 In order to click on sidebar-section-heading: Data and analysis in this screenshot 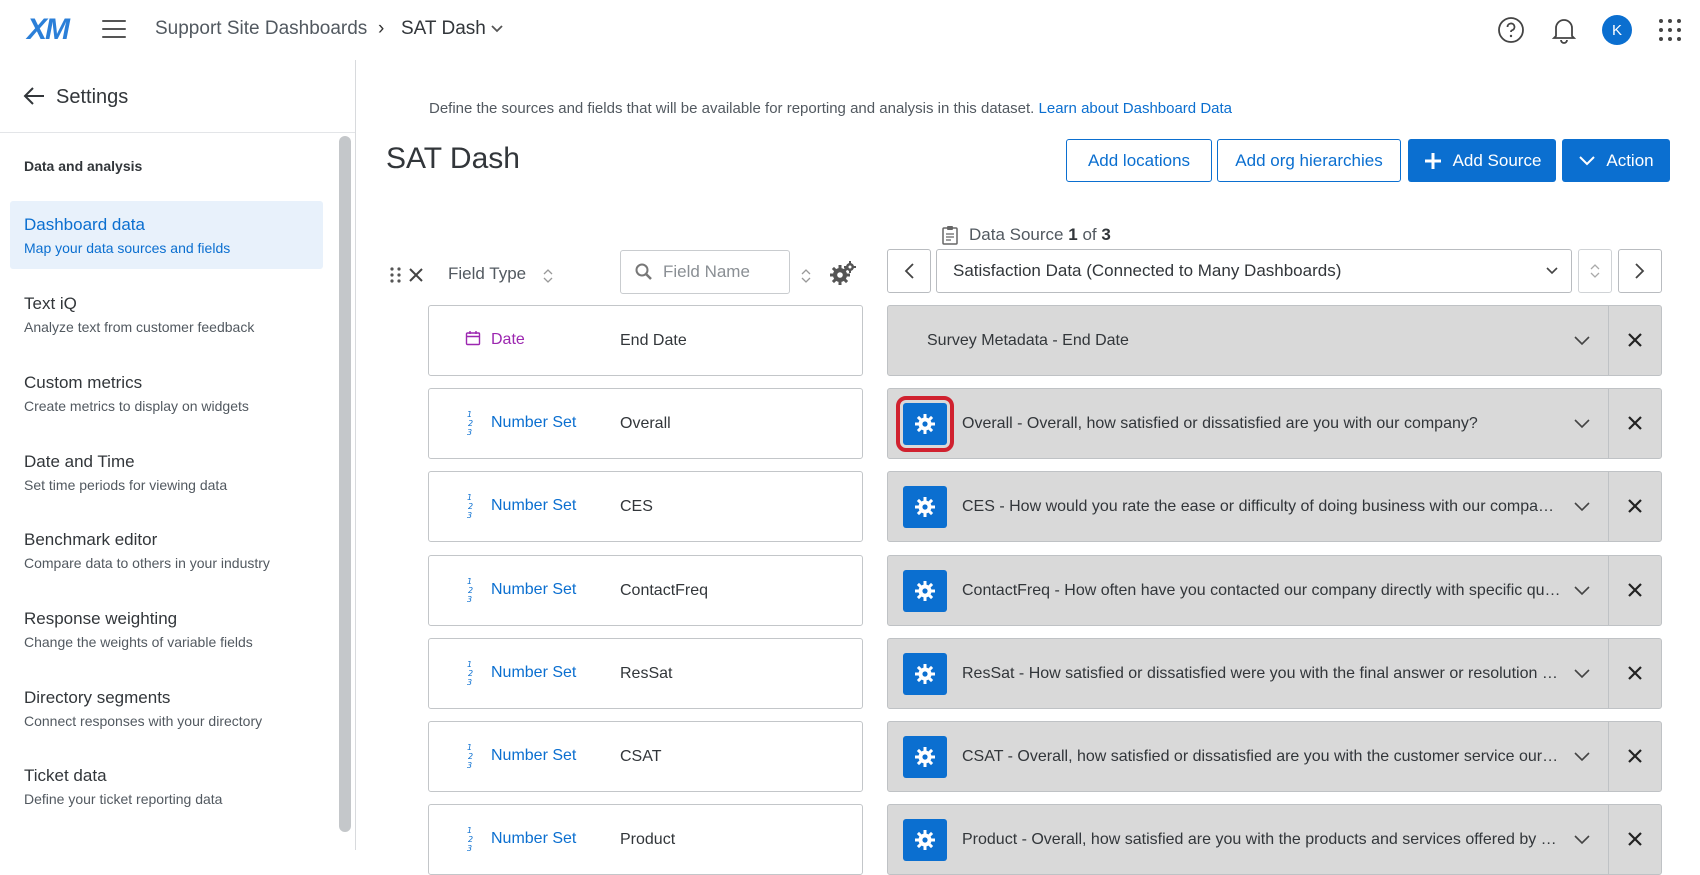, I will do `click(83, 166)`.